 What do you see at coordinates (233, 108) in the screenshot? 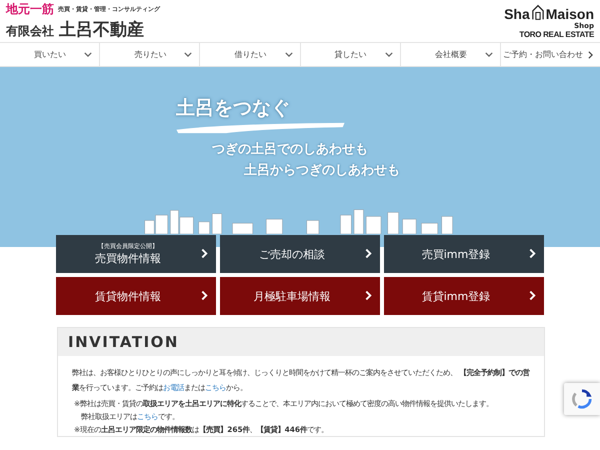
I see `hero-title: 土呂をつなぐ` at bounding box center [233, 108].